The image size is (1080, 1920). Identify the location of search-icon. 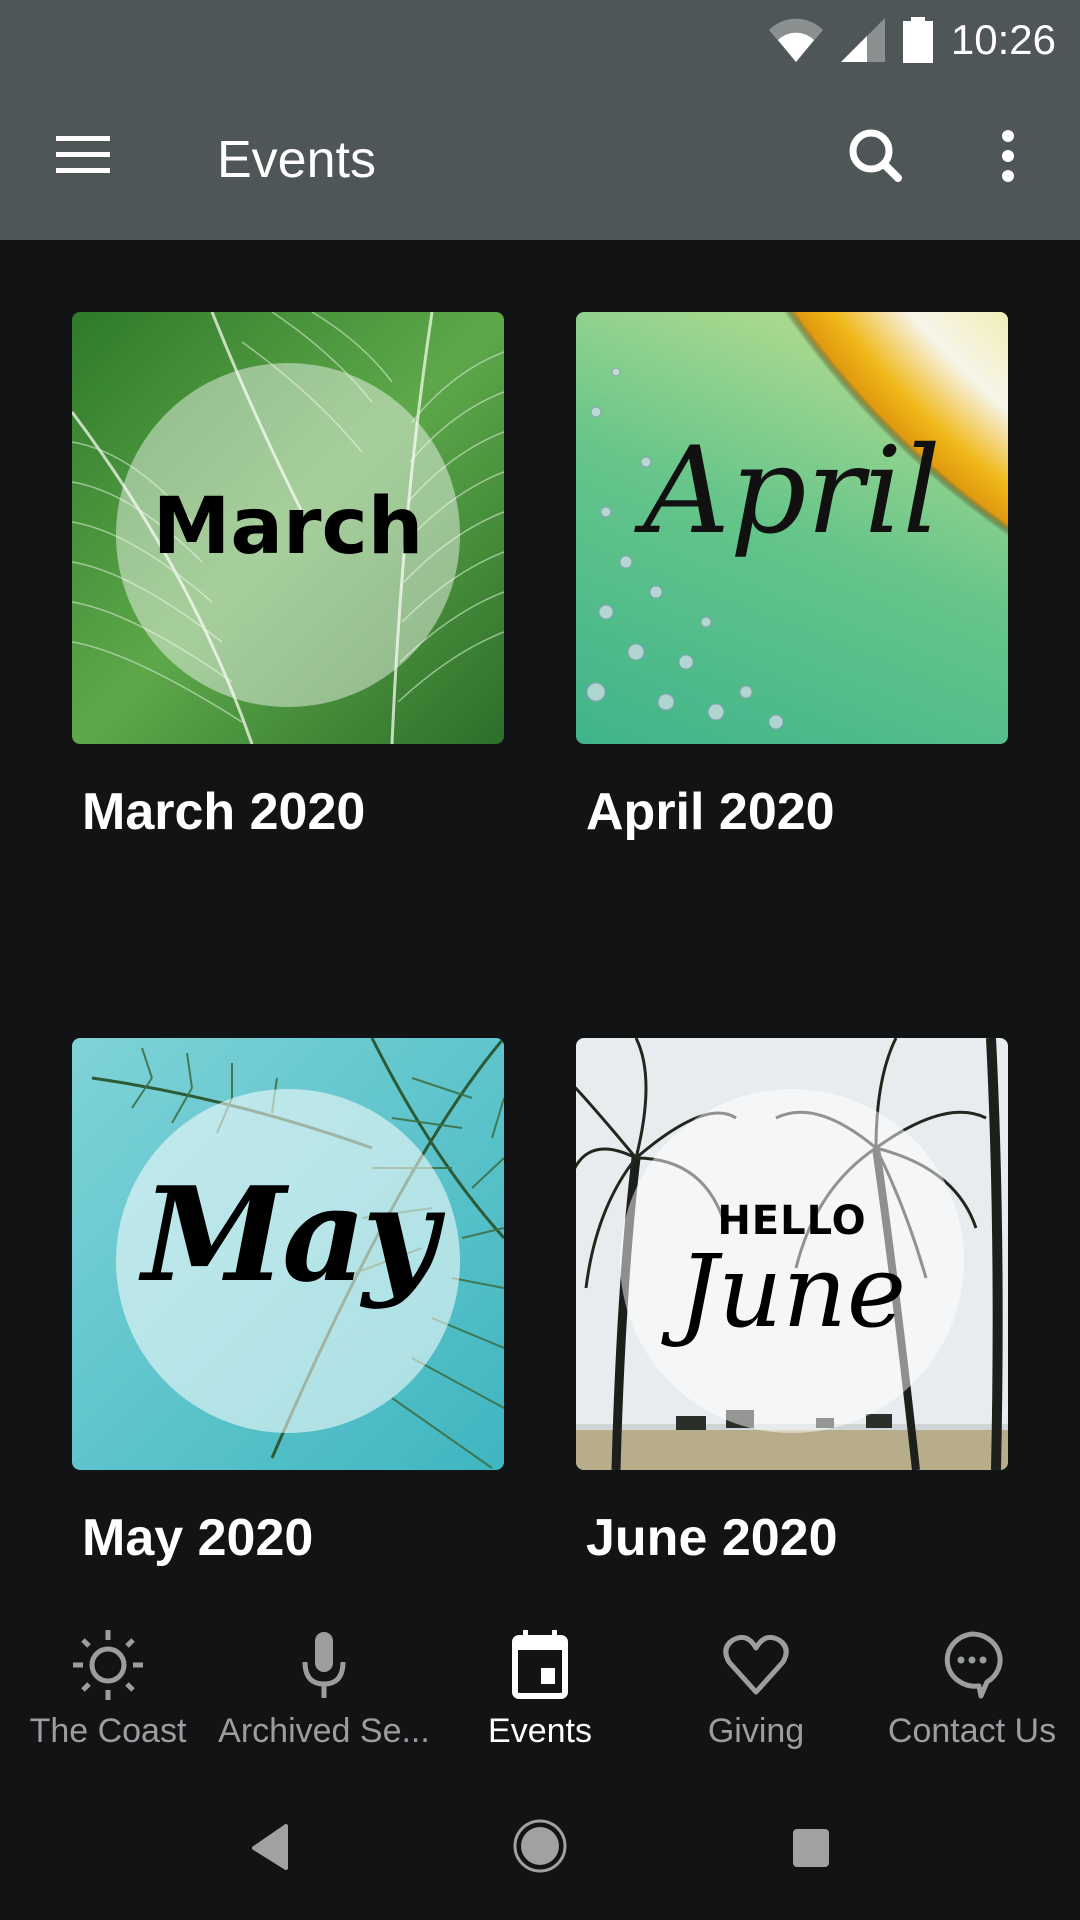
(875, 155).